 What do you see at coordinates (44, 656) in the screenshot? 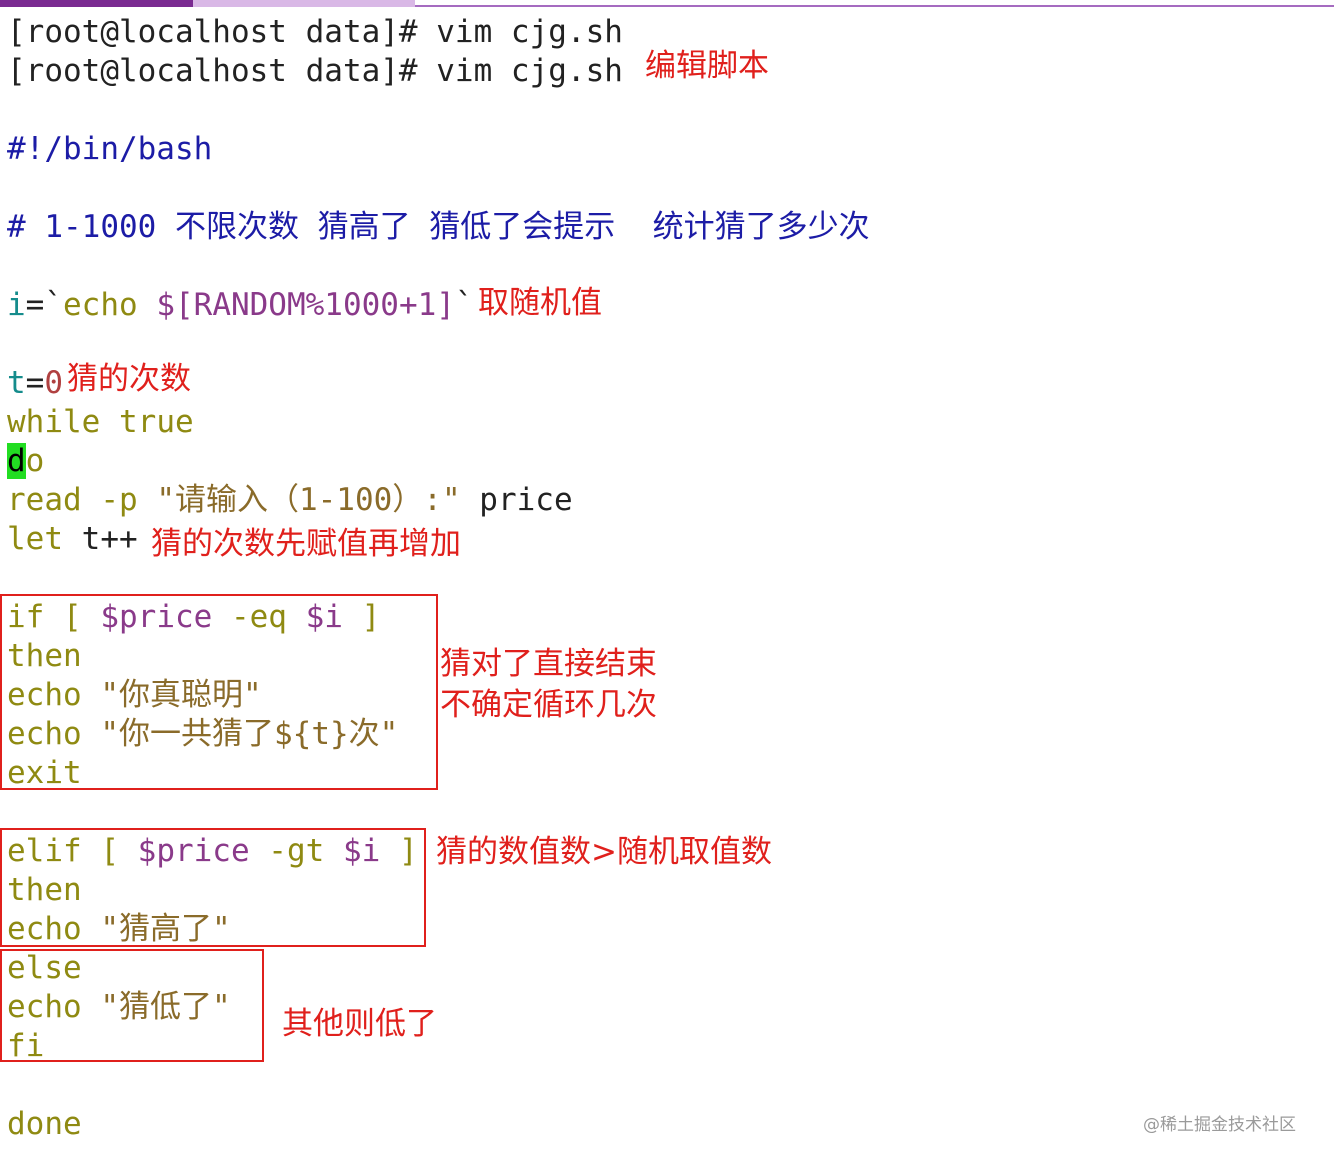
I see `then-line-1: then` at bounding box center [44, 656].